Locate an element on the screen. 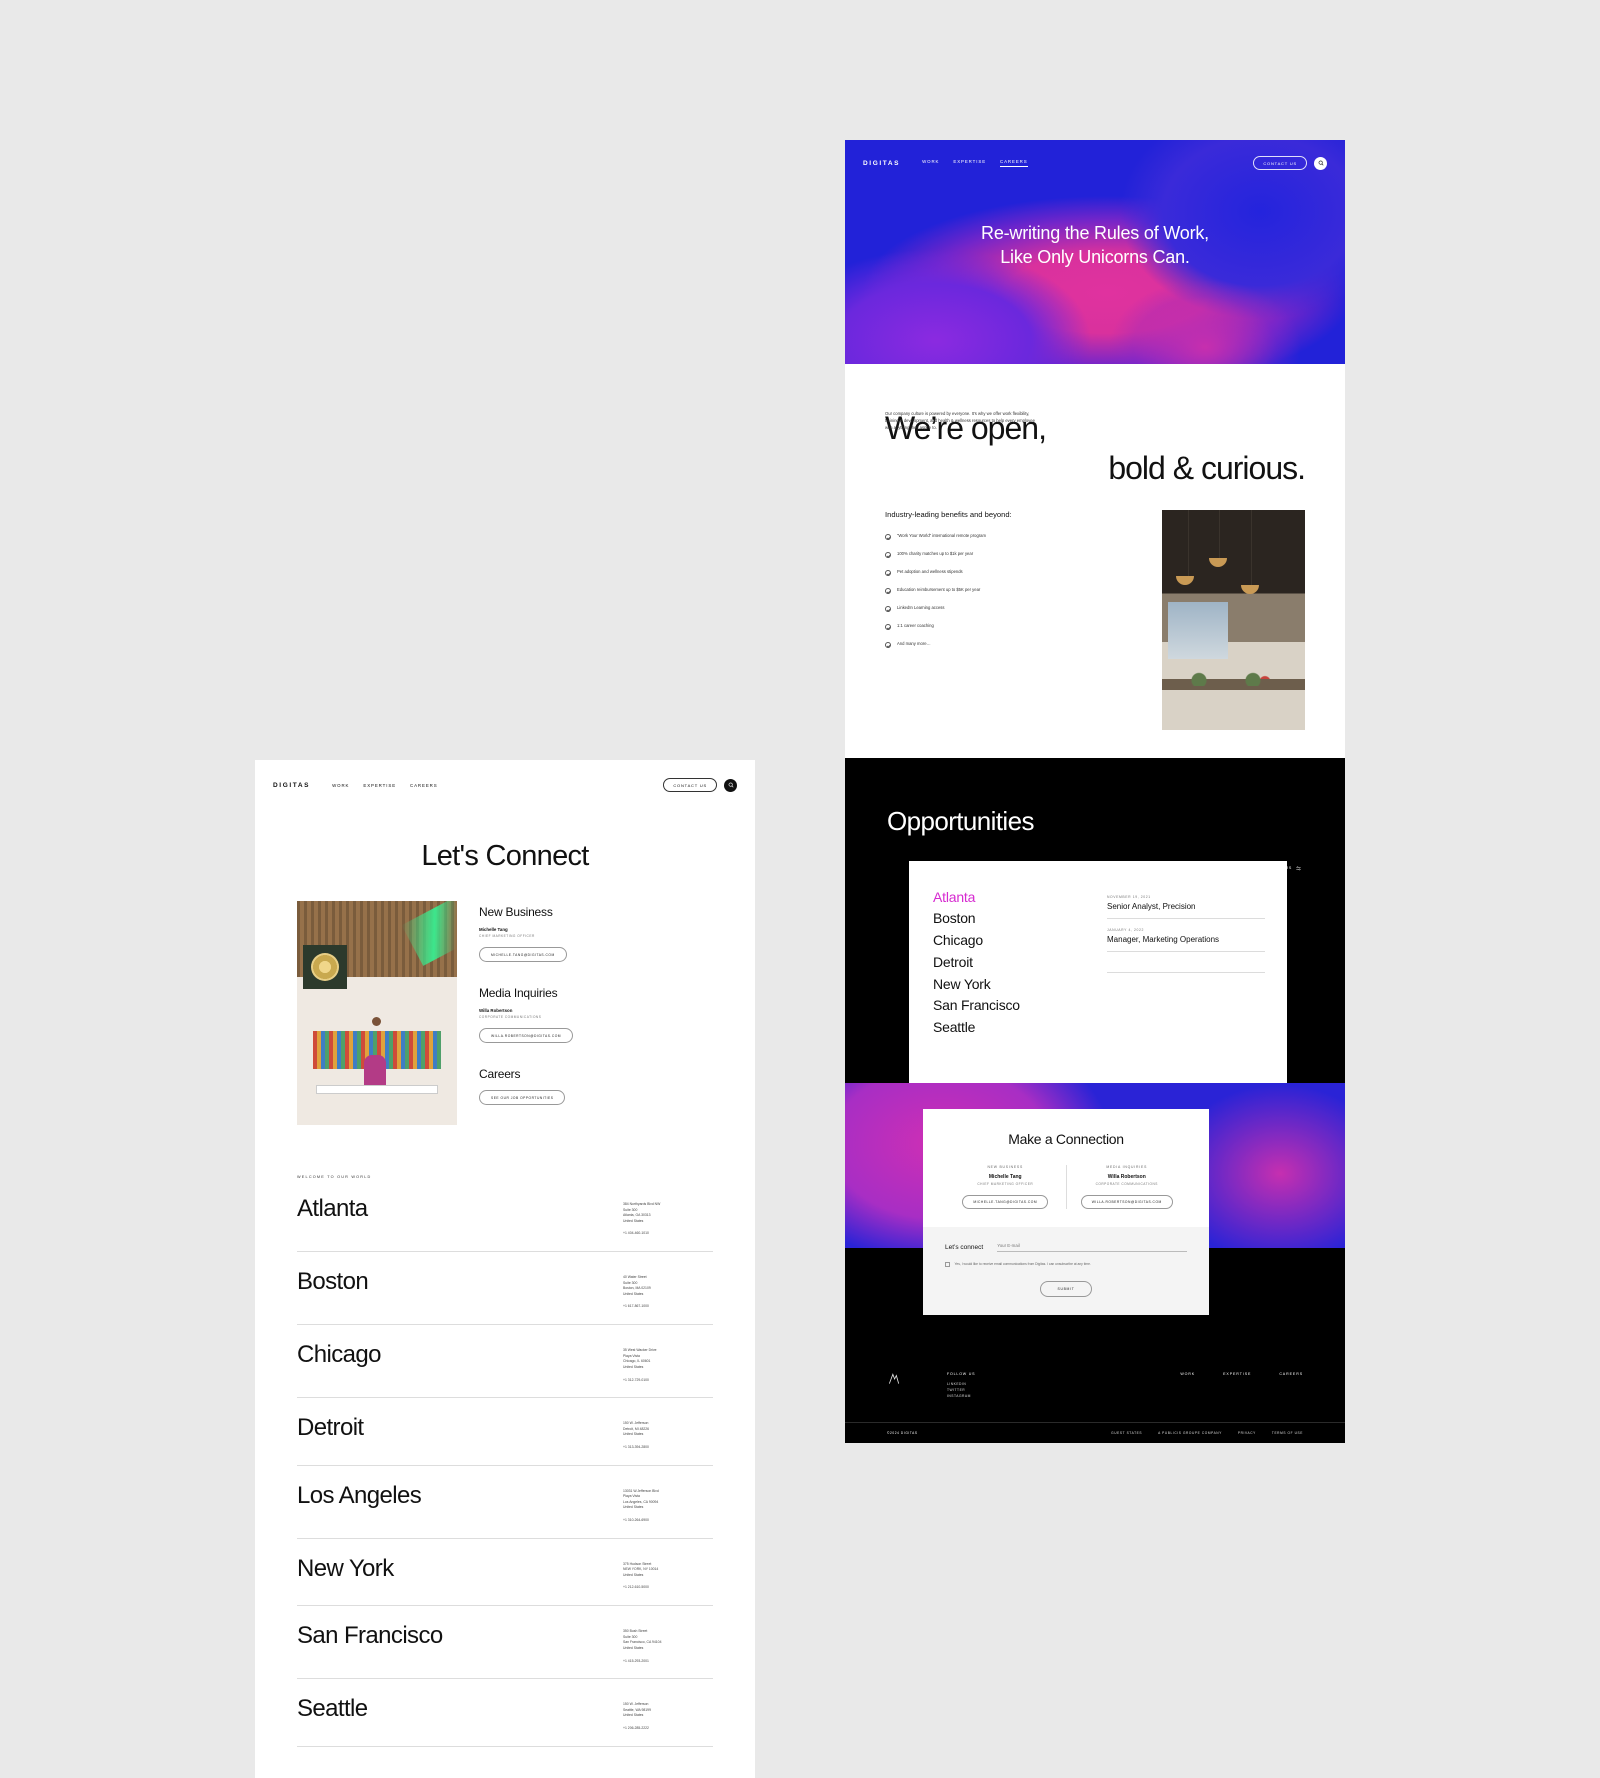 The width and height of the screenshot is (1600, 1778). address-phone: +1 617-867-1000 is located at coordinates (668, 1307).